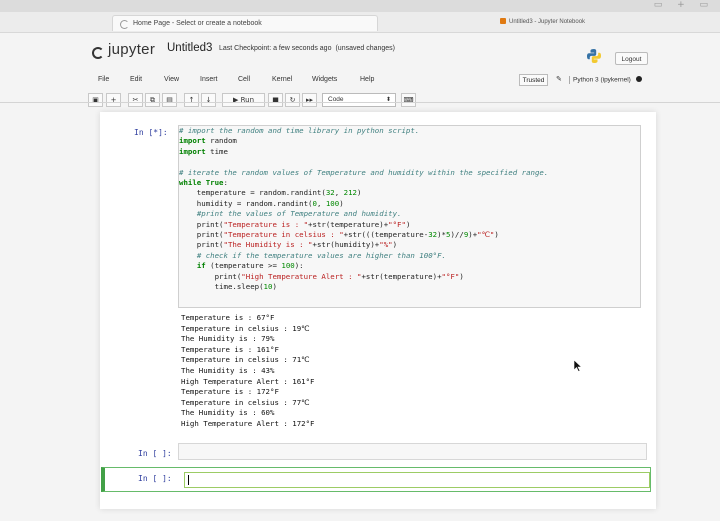  Describe the element at coordinates (578, 366) in the screenshot. I see `mouse-pointer-icon` at that location.